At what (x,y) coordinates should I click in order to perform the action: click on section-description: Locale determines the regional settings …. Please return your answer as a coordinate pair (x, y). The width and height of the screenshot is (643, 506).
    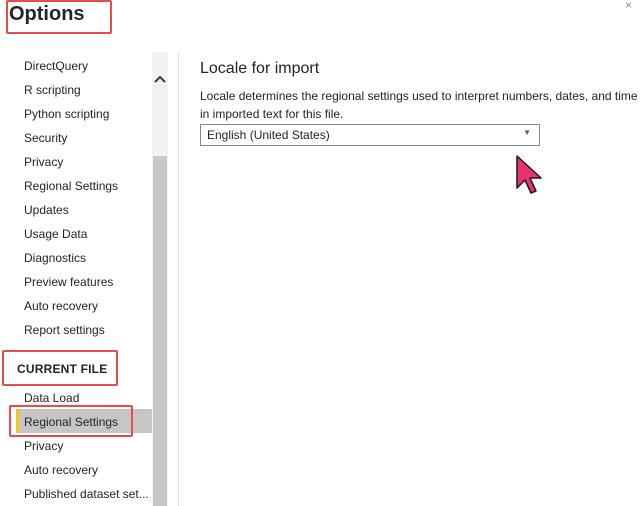
    Looking at the image, I should click on (419, 105).